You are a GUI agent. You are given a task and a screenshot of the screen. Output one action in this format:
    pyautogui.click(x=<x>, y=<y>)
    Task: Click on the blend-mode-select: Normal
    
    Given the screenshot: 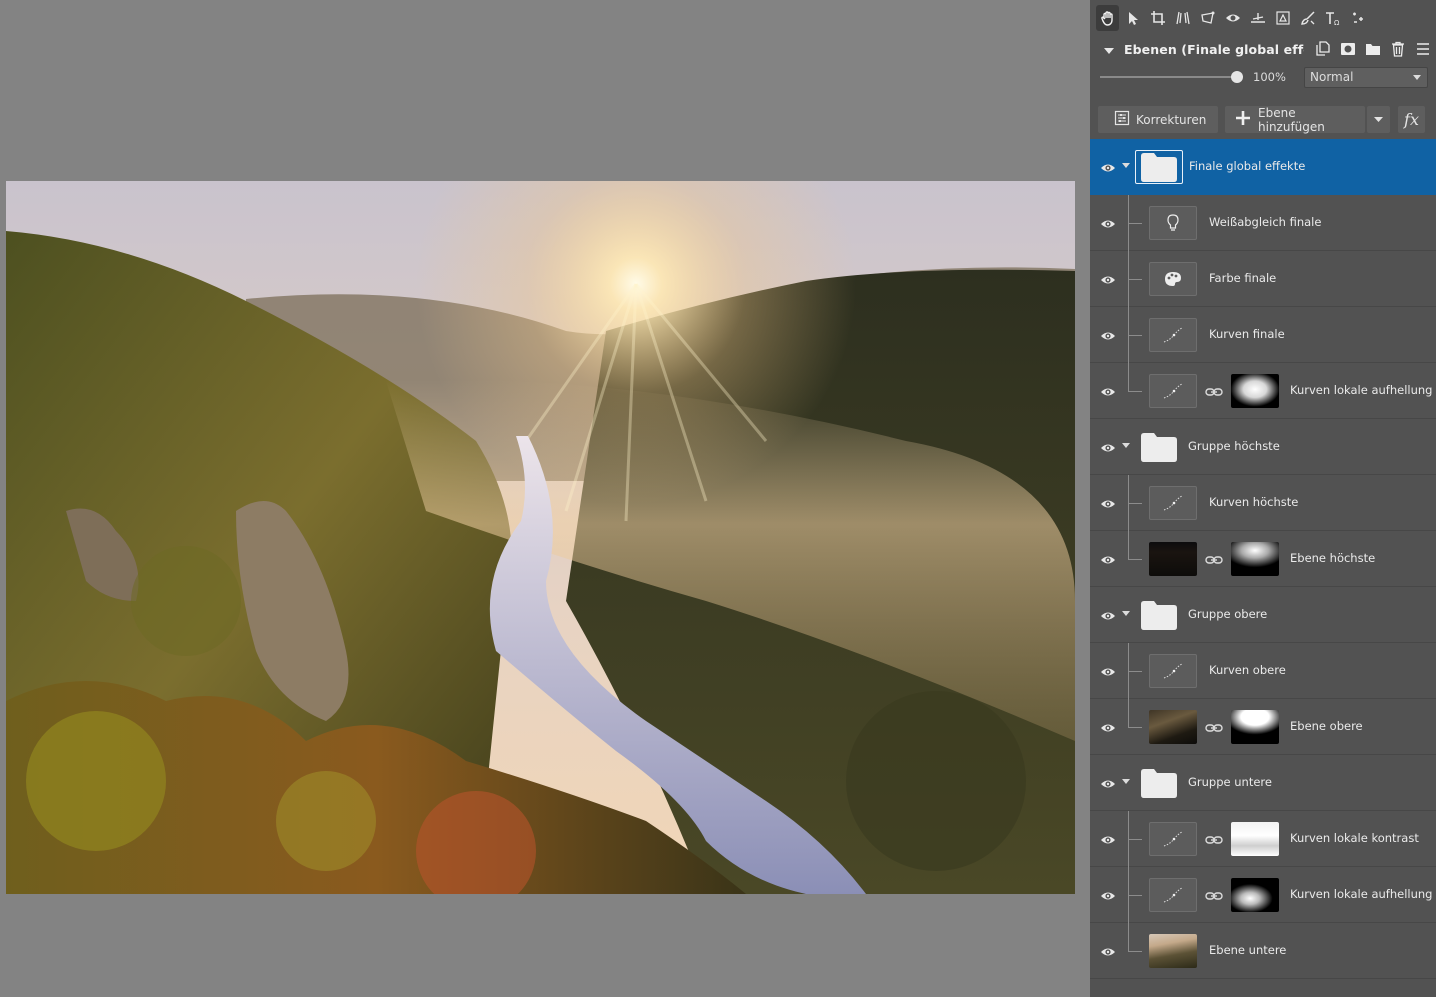 What is the action you would take?
    pyautogui.click(x=1366, y=77)
    